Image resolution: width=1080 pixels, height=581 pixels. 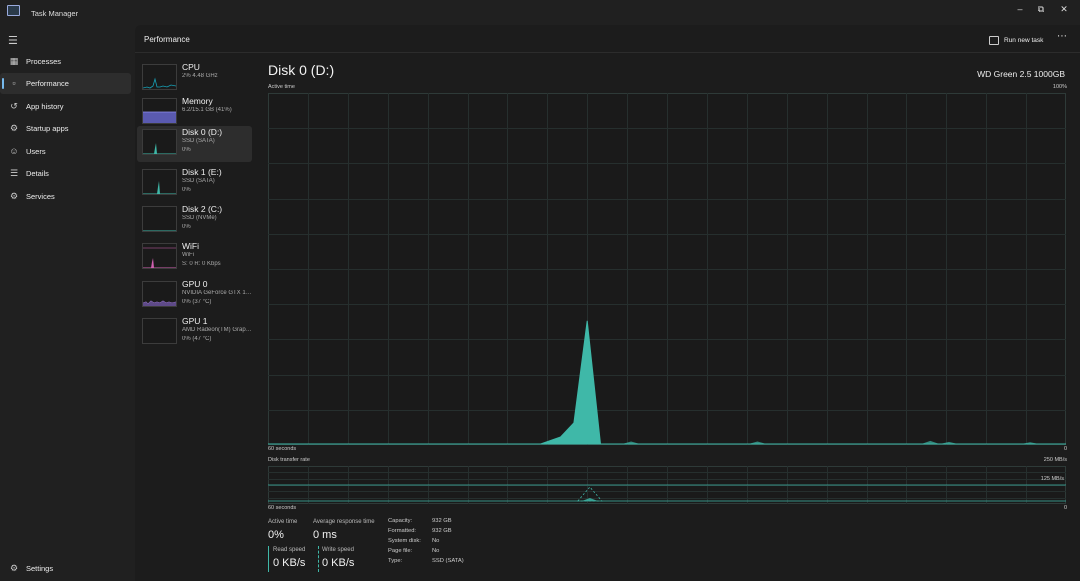 I want to click on restore-button: ⧉, so click(x=1041, y=9).